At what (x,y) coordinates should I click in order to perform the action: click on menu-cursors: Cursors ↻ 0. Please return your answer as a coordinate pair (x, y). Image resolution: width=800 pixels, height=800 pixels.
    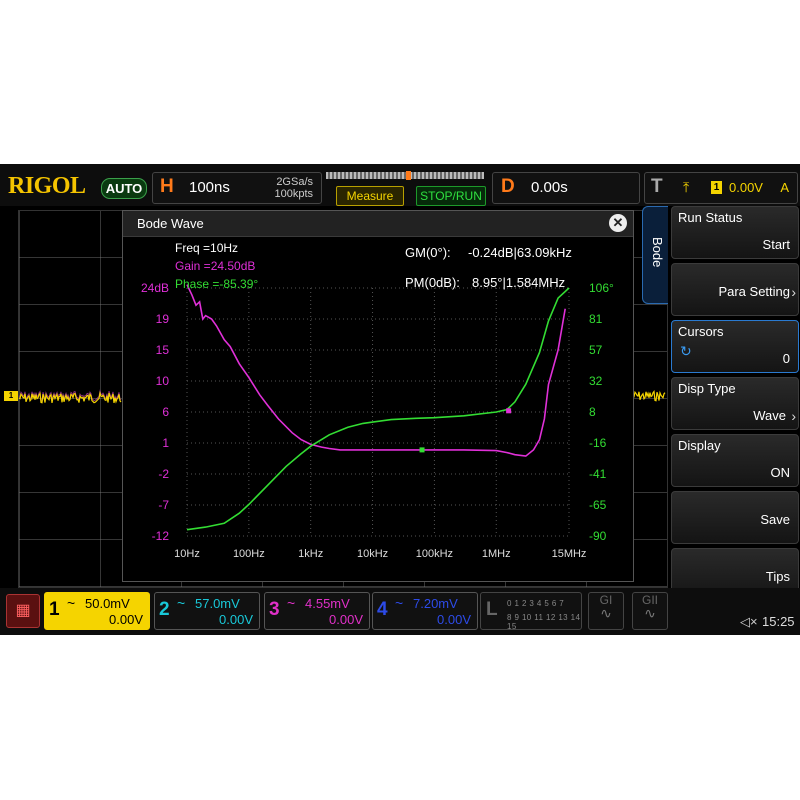
    Looking at the image, I should click on (735, 346).